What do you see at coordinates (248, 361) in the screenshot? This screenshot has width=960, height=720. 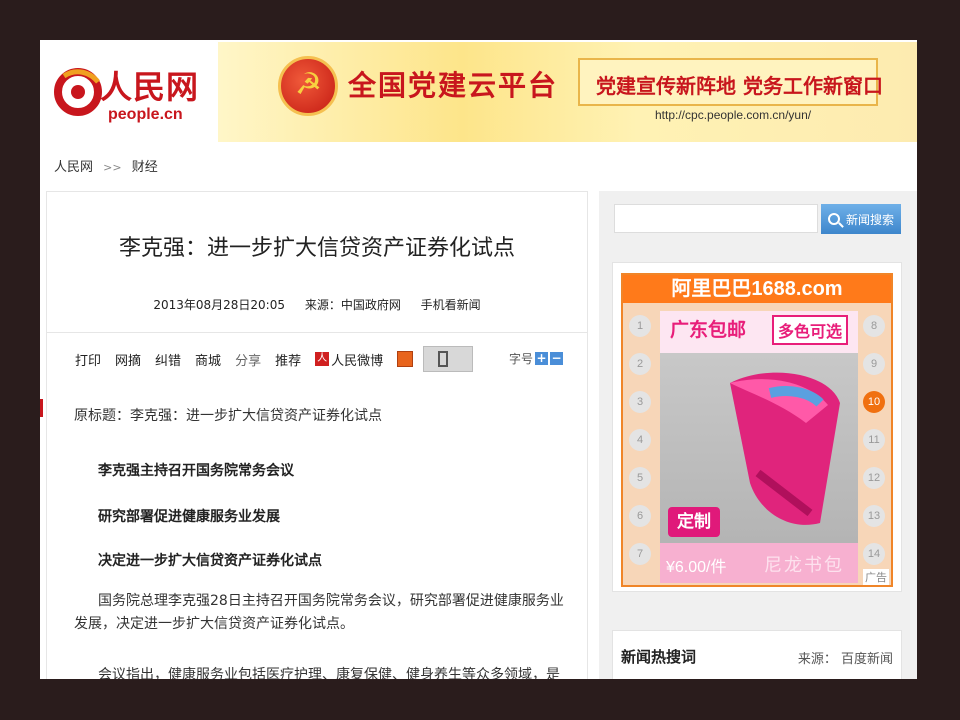 I see `share-label: 分享` at bounding box center [248, 361].